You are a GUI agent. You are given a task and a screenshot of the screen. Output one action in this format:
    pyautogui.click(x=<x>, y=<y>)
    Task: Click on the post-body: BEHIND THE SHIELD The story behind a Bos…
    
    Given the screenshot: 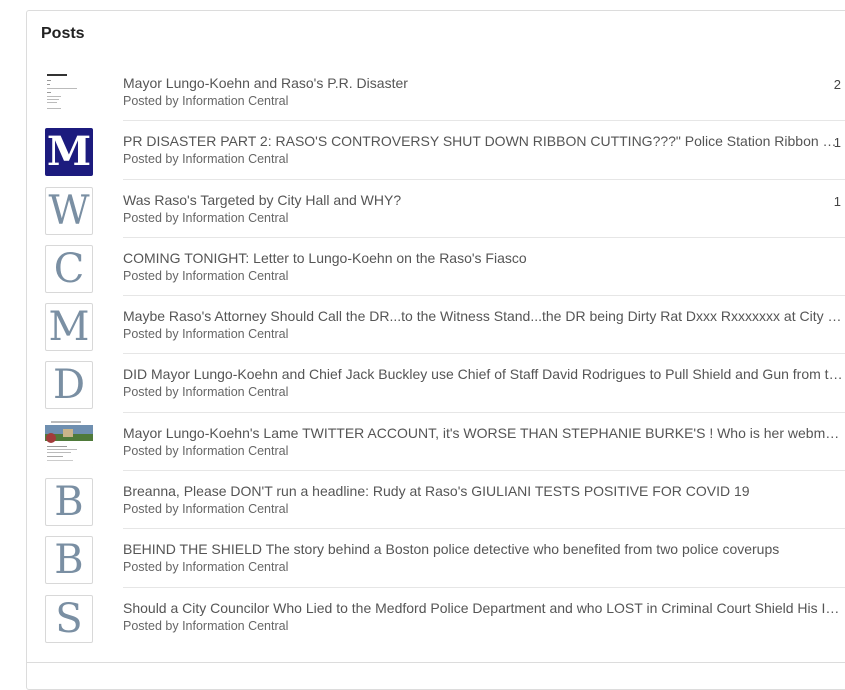 What is the action you would take?
    pyautogui.click(x=484, y=558)
    